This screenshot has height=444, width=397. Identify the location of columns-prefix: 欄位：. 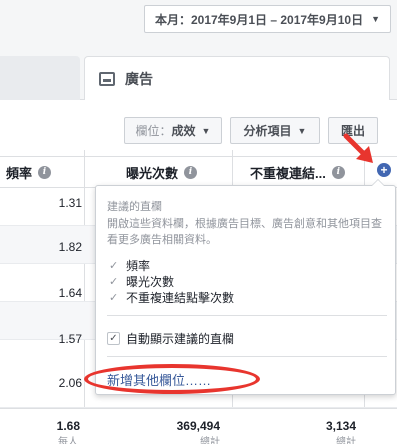
(153, 131).